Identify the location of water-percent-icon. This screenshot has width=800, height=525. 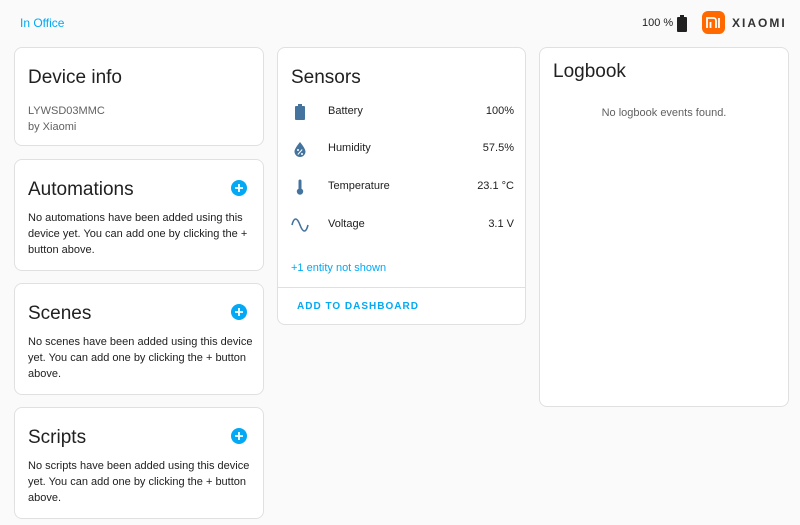
(300, 149).